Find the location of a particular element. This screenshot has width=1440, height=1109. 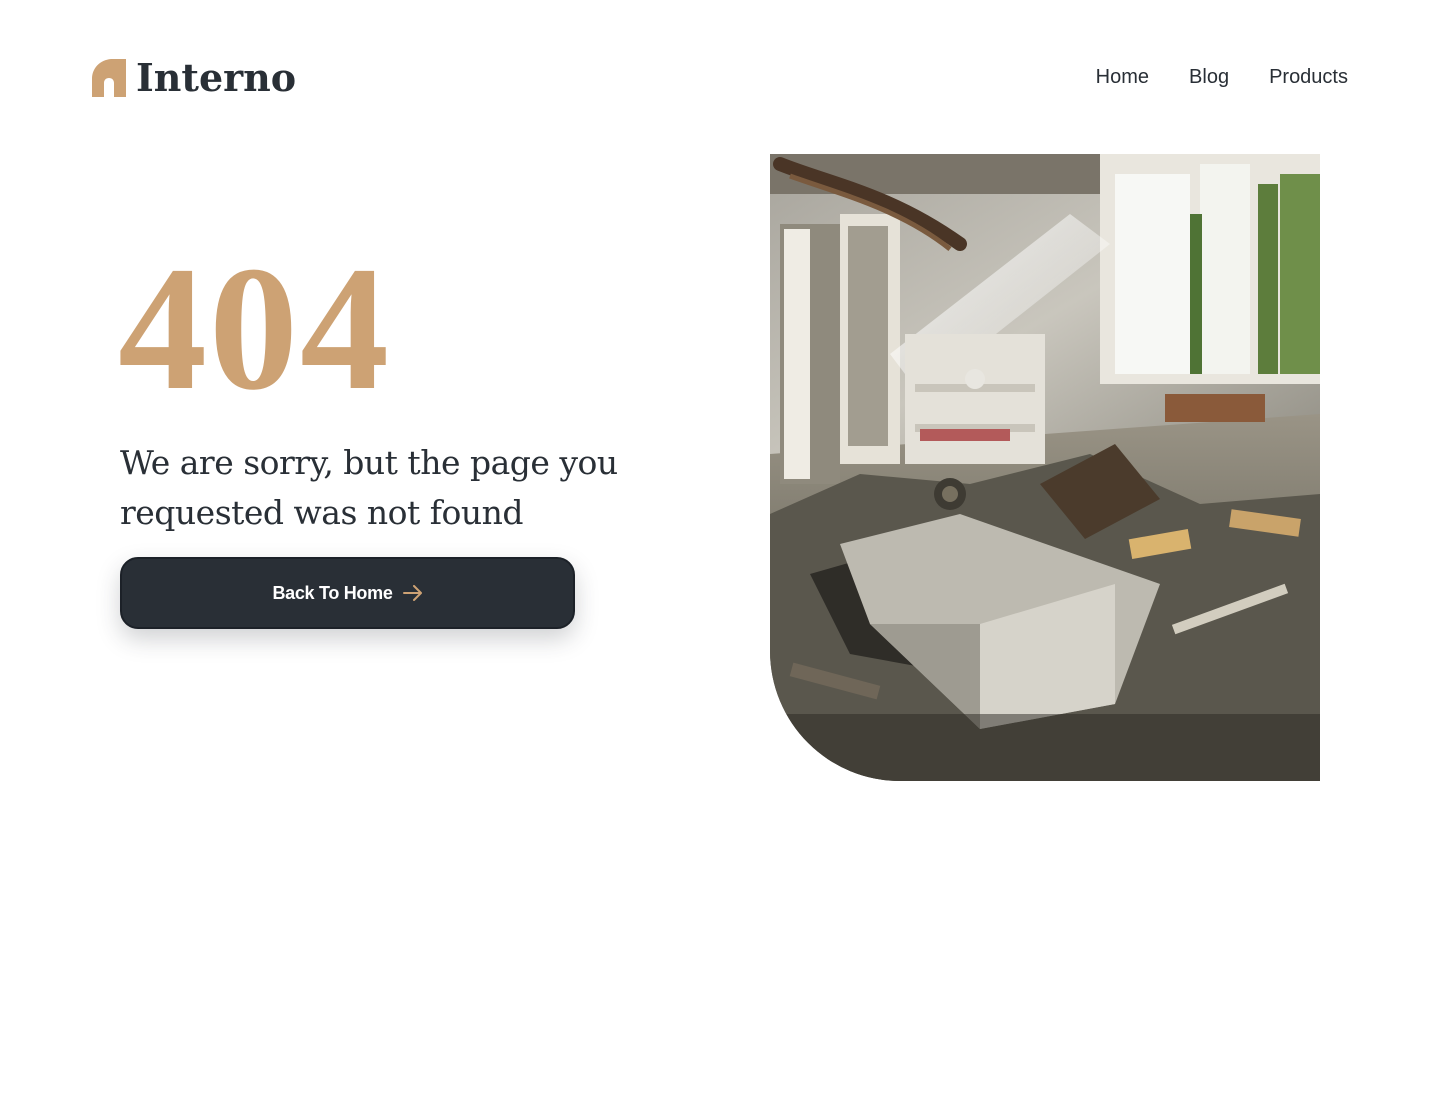

main-nav: Home Blog Products is located at coordinates (1222, 77).